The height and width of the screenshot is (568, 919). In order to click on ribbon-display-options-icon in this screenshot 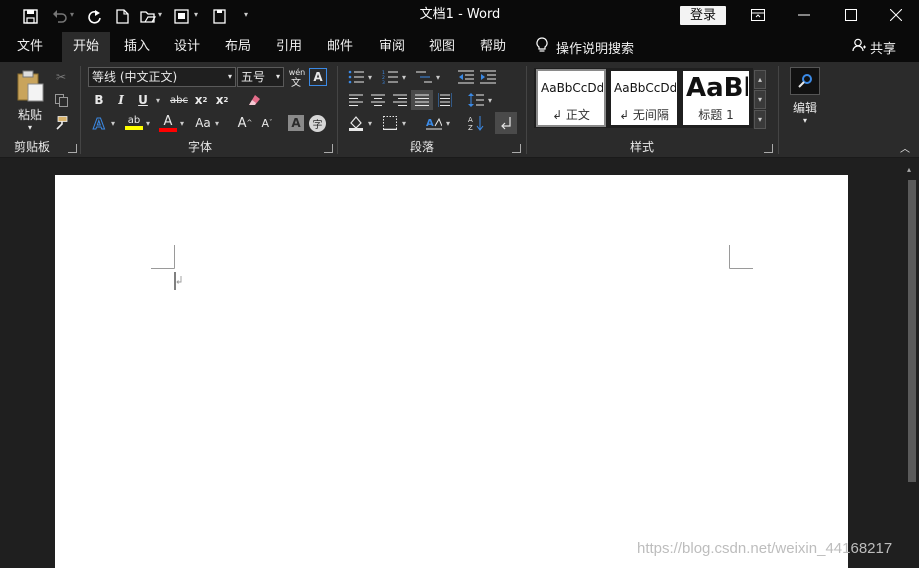, I will do `click(758, 15)`.